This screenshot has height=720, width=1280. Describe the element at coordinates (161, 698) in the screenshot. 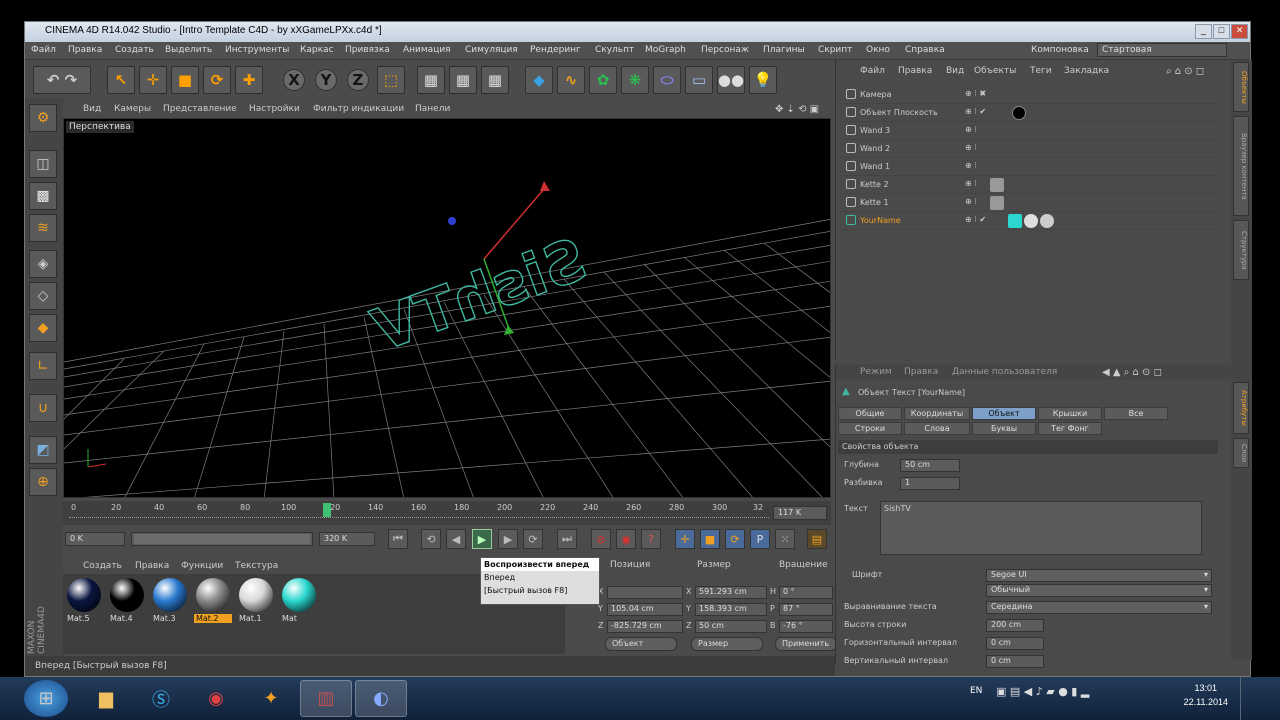

I see `skype-icon: Ⓢ` at that location.